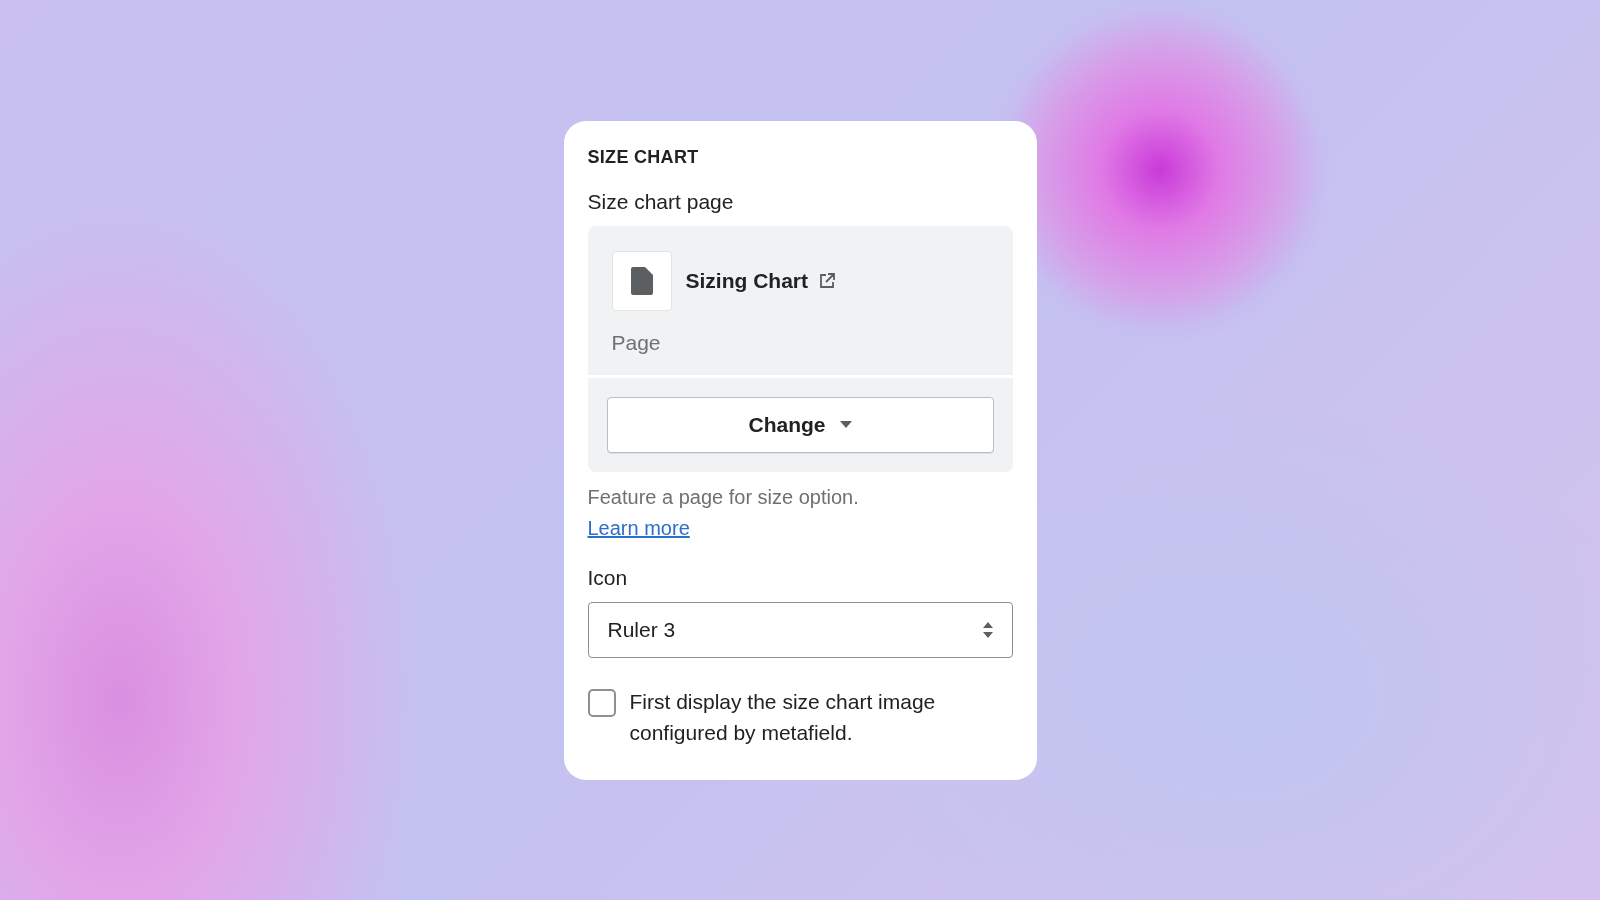 The width and height of the screenshot is (1600, 900). What do you see at coordinates (638, 528) in the screenshot?
I see `learn-more-link: Learn more` at bounding box center [638, 528].